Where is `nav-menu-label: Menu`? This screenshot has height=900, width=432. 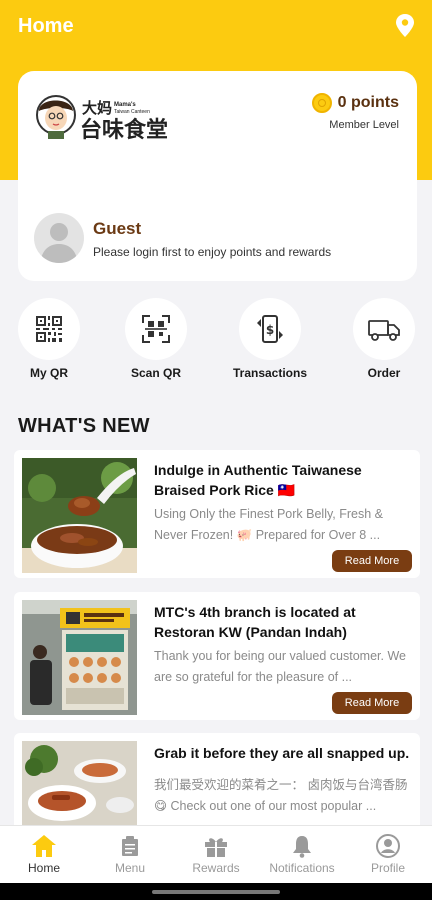 nav-menu-label: Menu is located at coordinates (130, 868).